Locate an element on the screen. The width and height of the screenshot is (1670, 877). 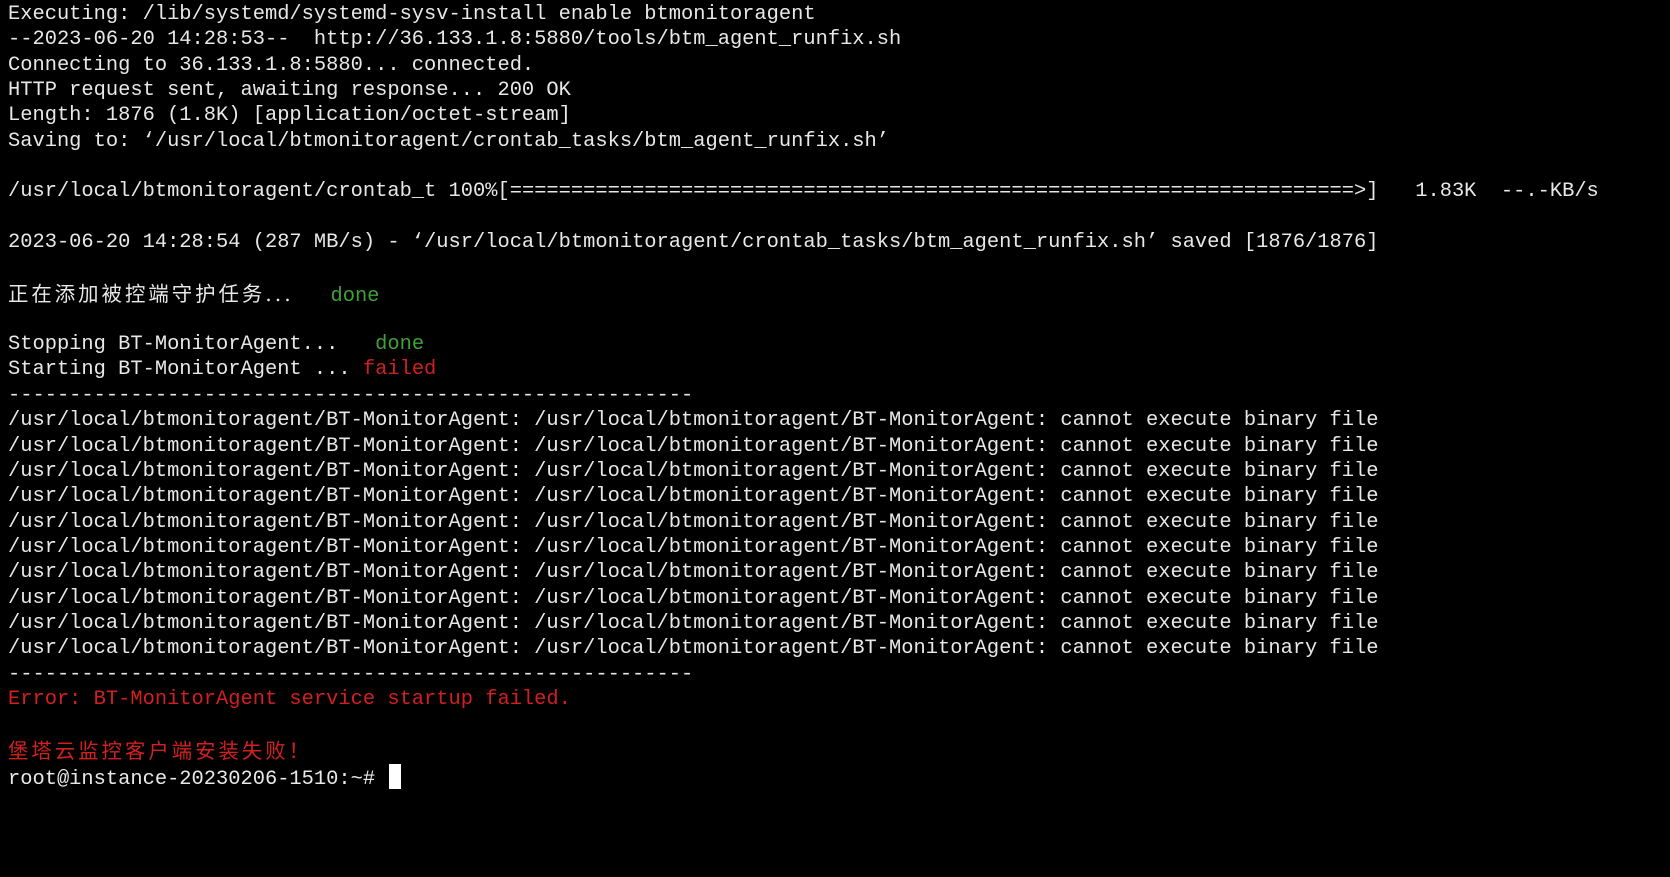
guard-task-line: 正在添加被控端守护任务... done is located at coordinates (839, 294).